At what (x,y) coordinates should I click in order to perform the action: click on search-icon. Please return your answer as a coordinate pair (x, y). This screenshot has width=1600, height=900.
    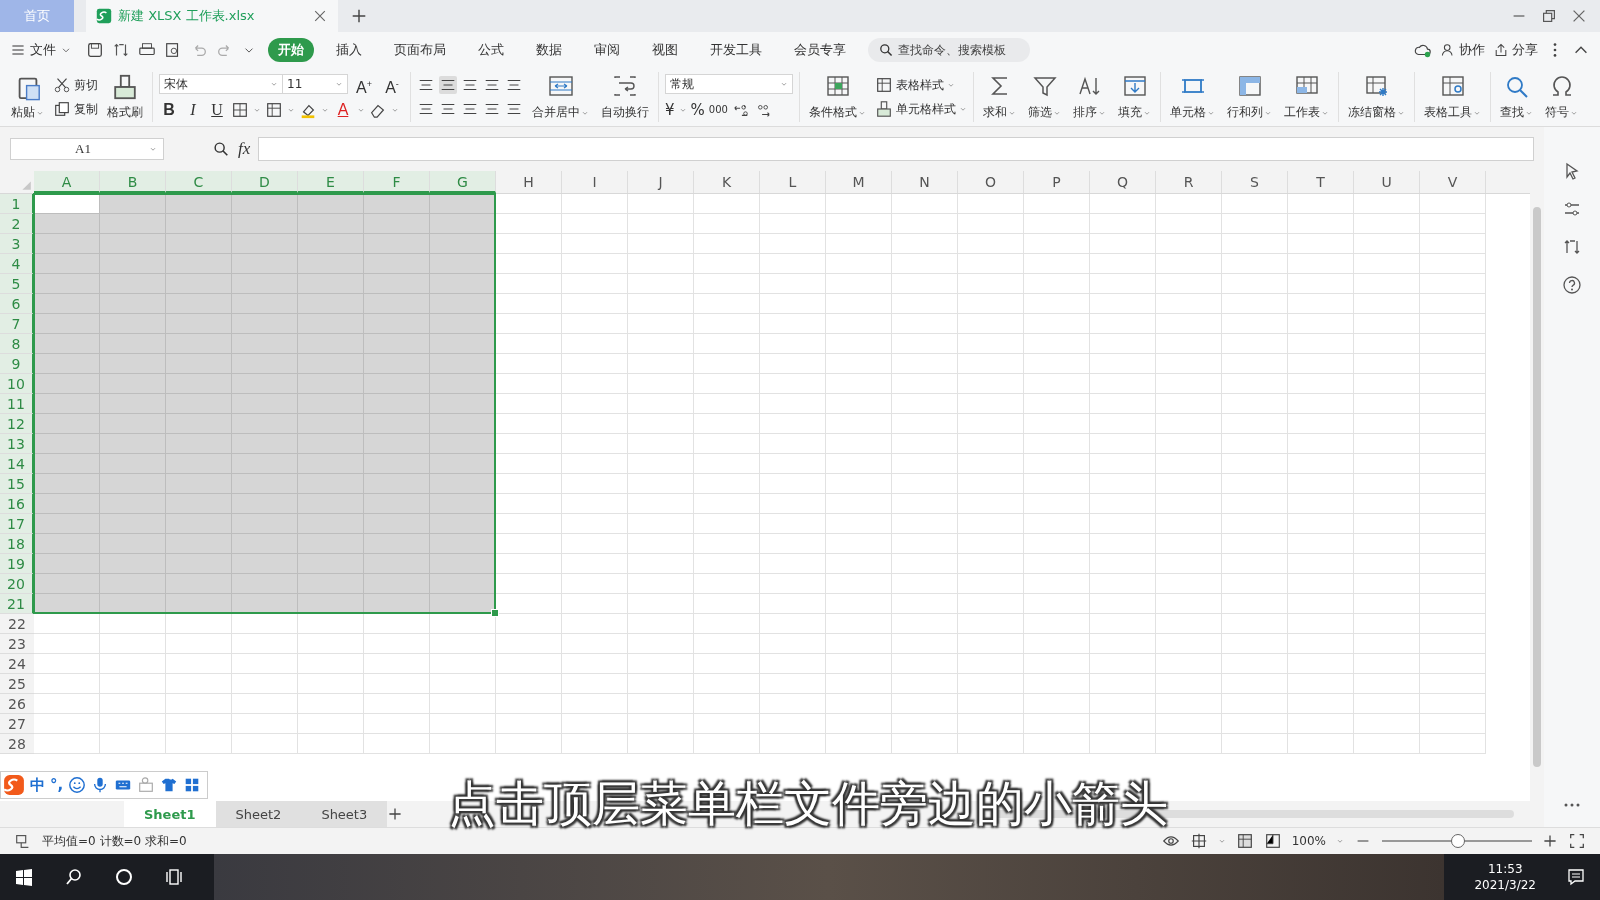
    Looking at the image, I should click on (74, 877).